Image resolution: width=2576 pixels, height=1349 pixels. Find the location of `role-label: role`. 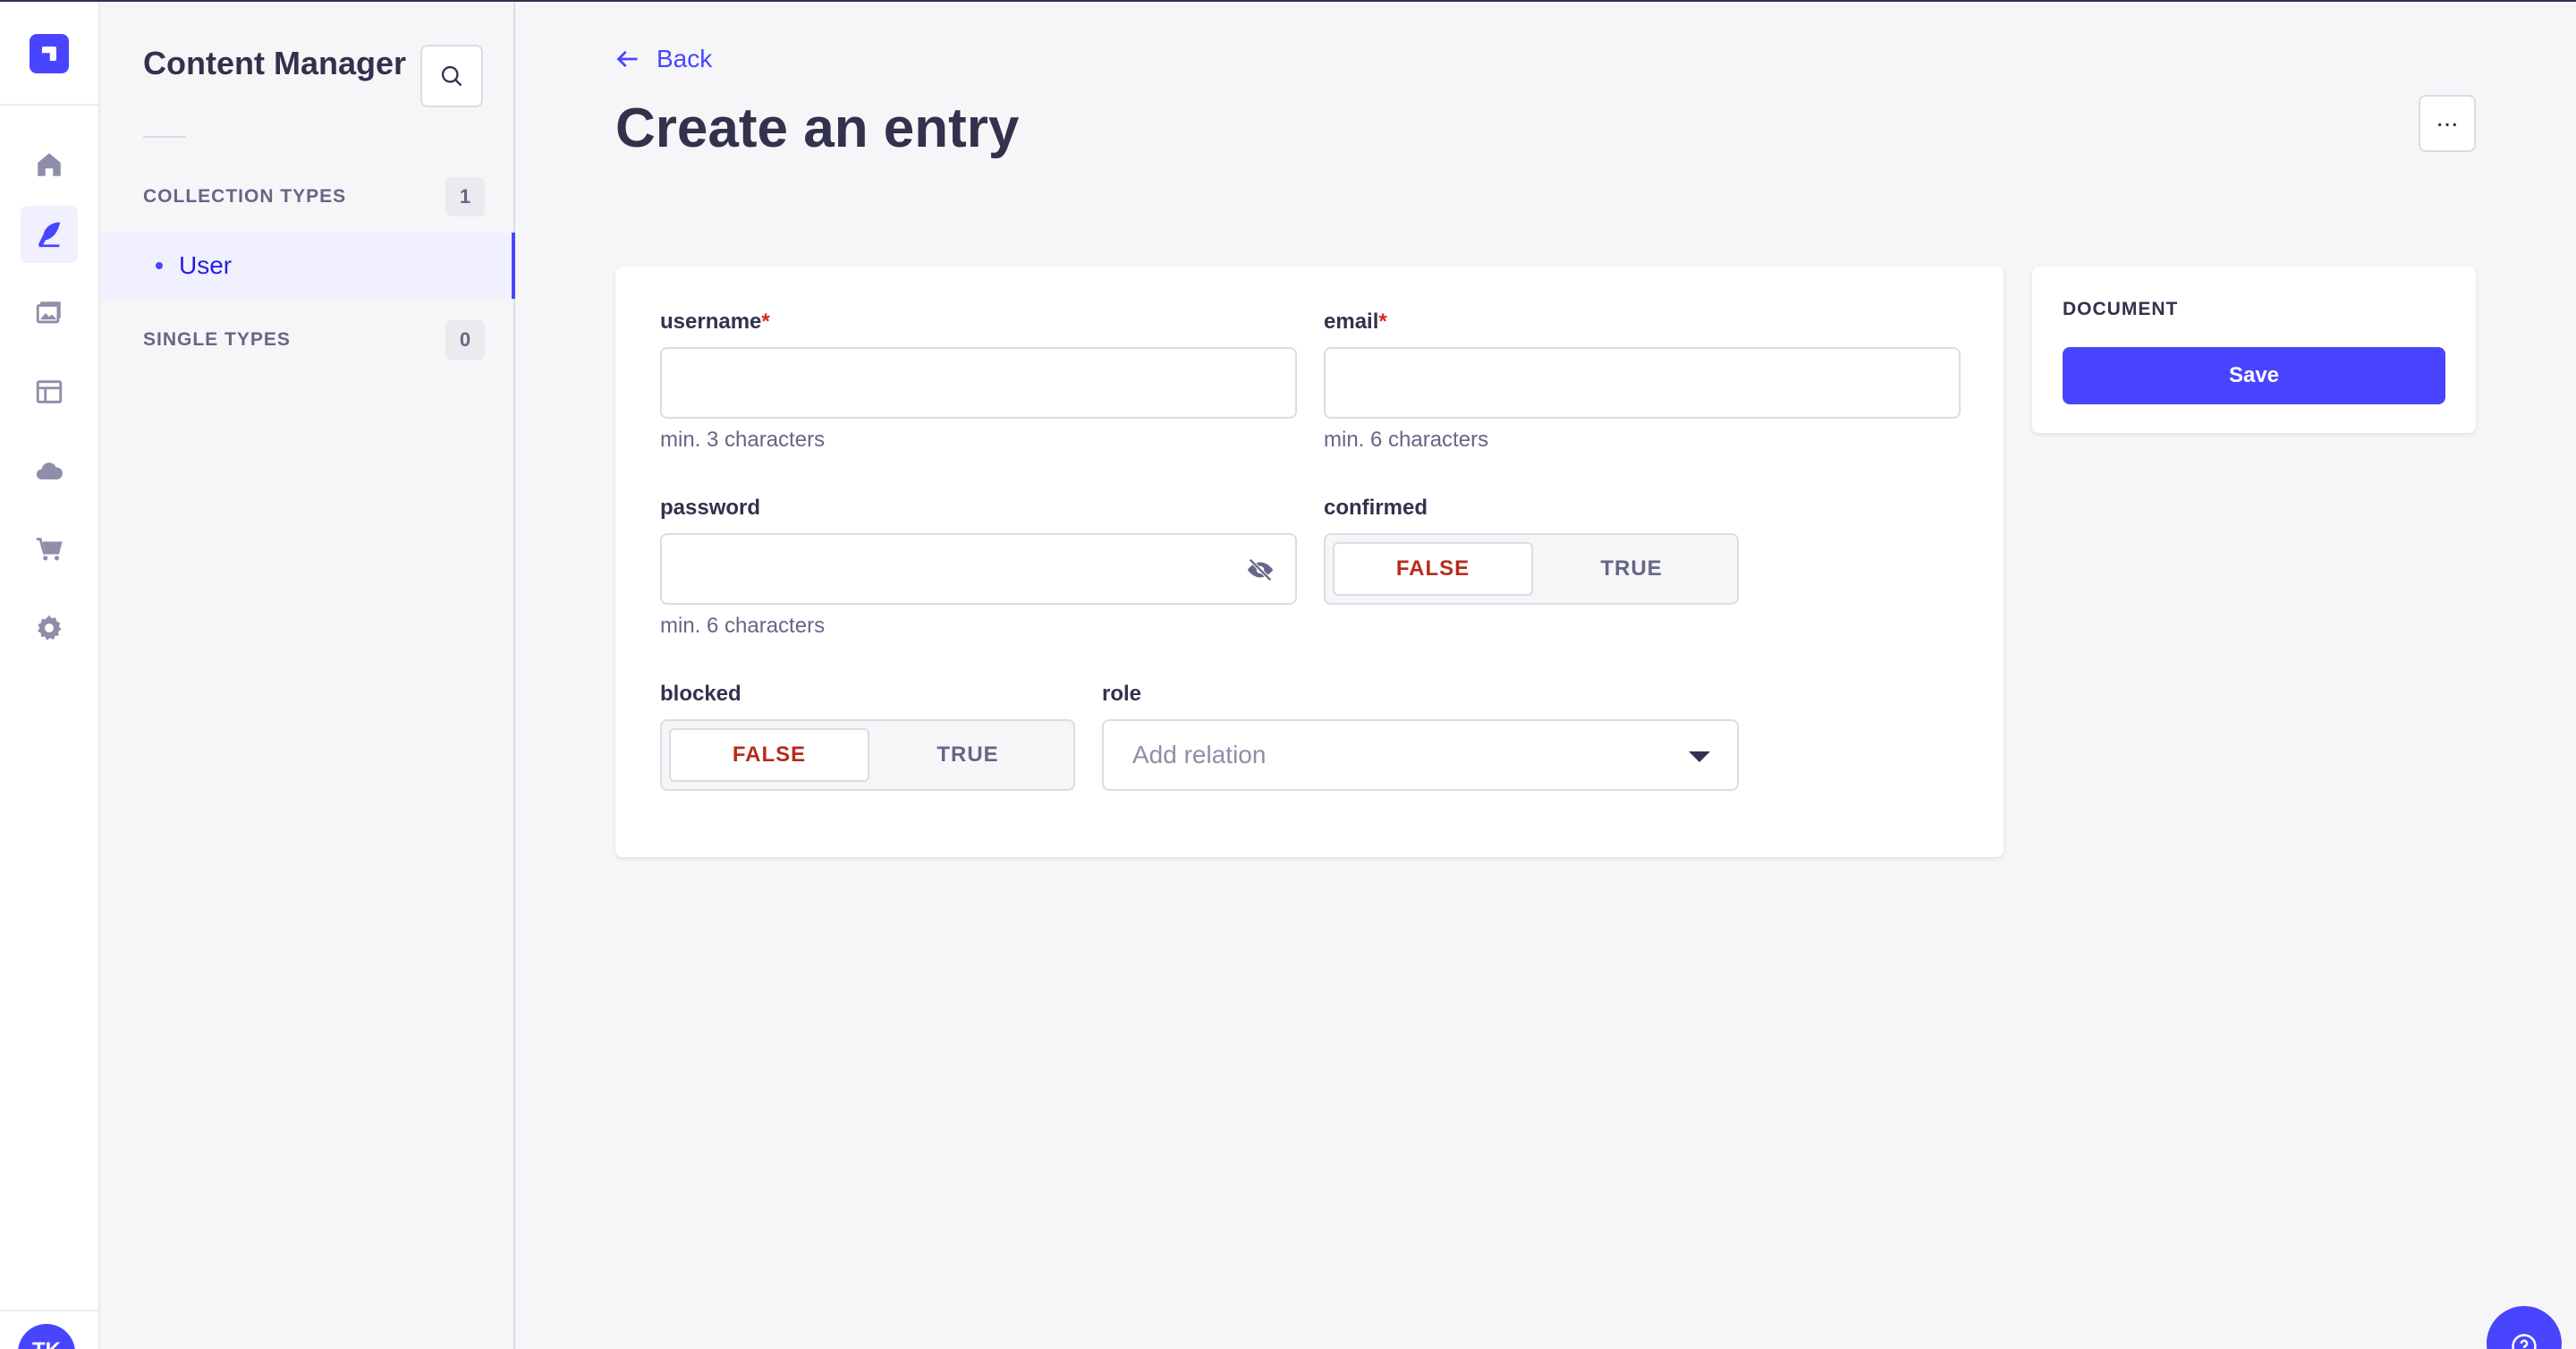

role-label: role is located at coordinates (1122, 694).